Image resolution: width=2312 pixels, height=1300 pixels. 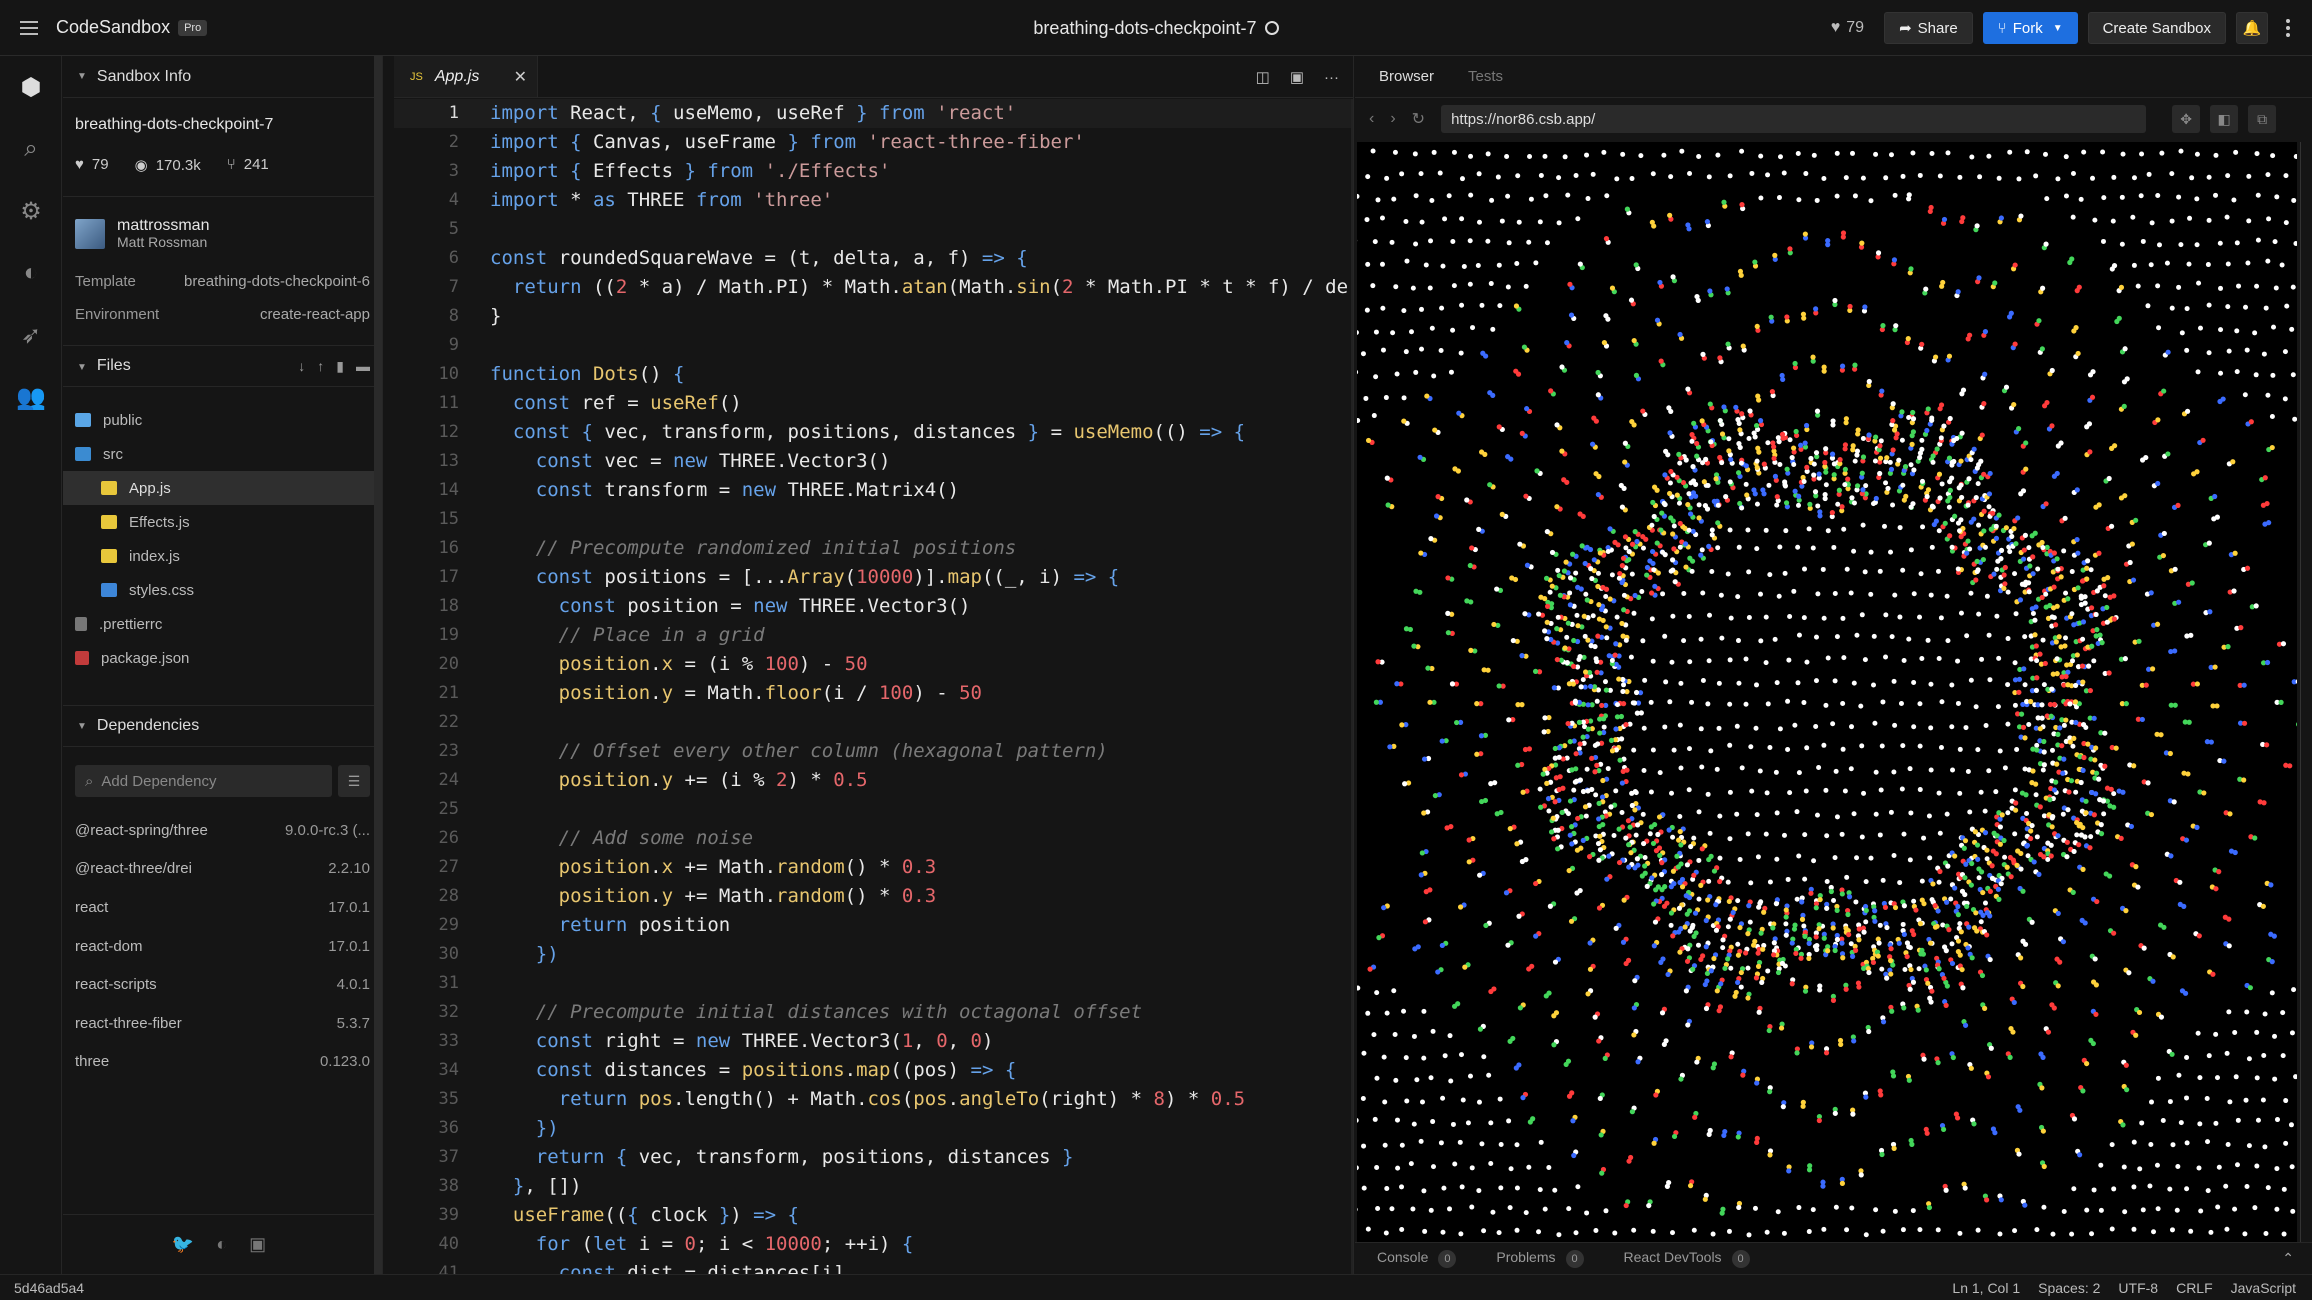 What do you see at coordinates (873, 316) in the screenshot?
I see `code-line: 8}` at bounding box center [873, 316].